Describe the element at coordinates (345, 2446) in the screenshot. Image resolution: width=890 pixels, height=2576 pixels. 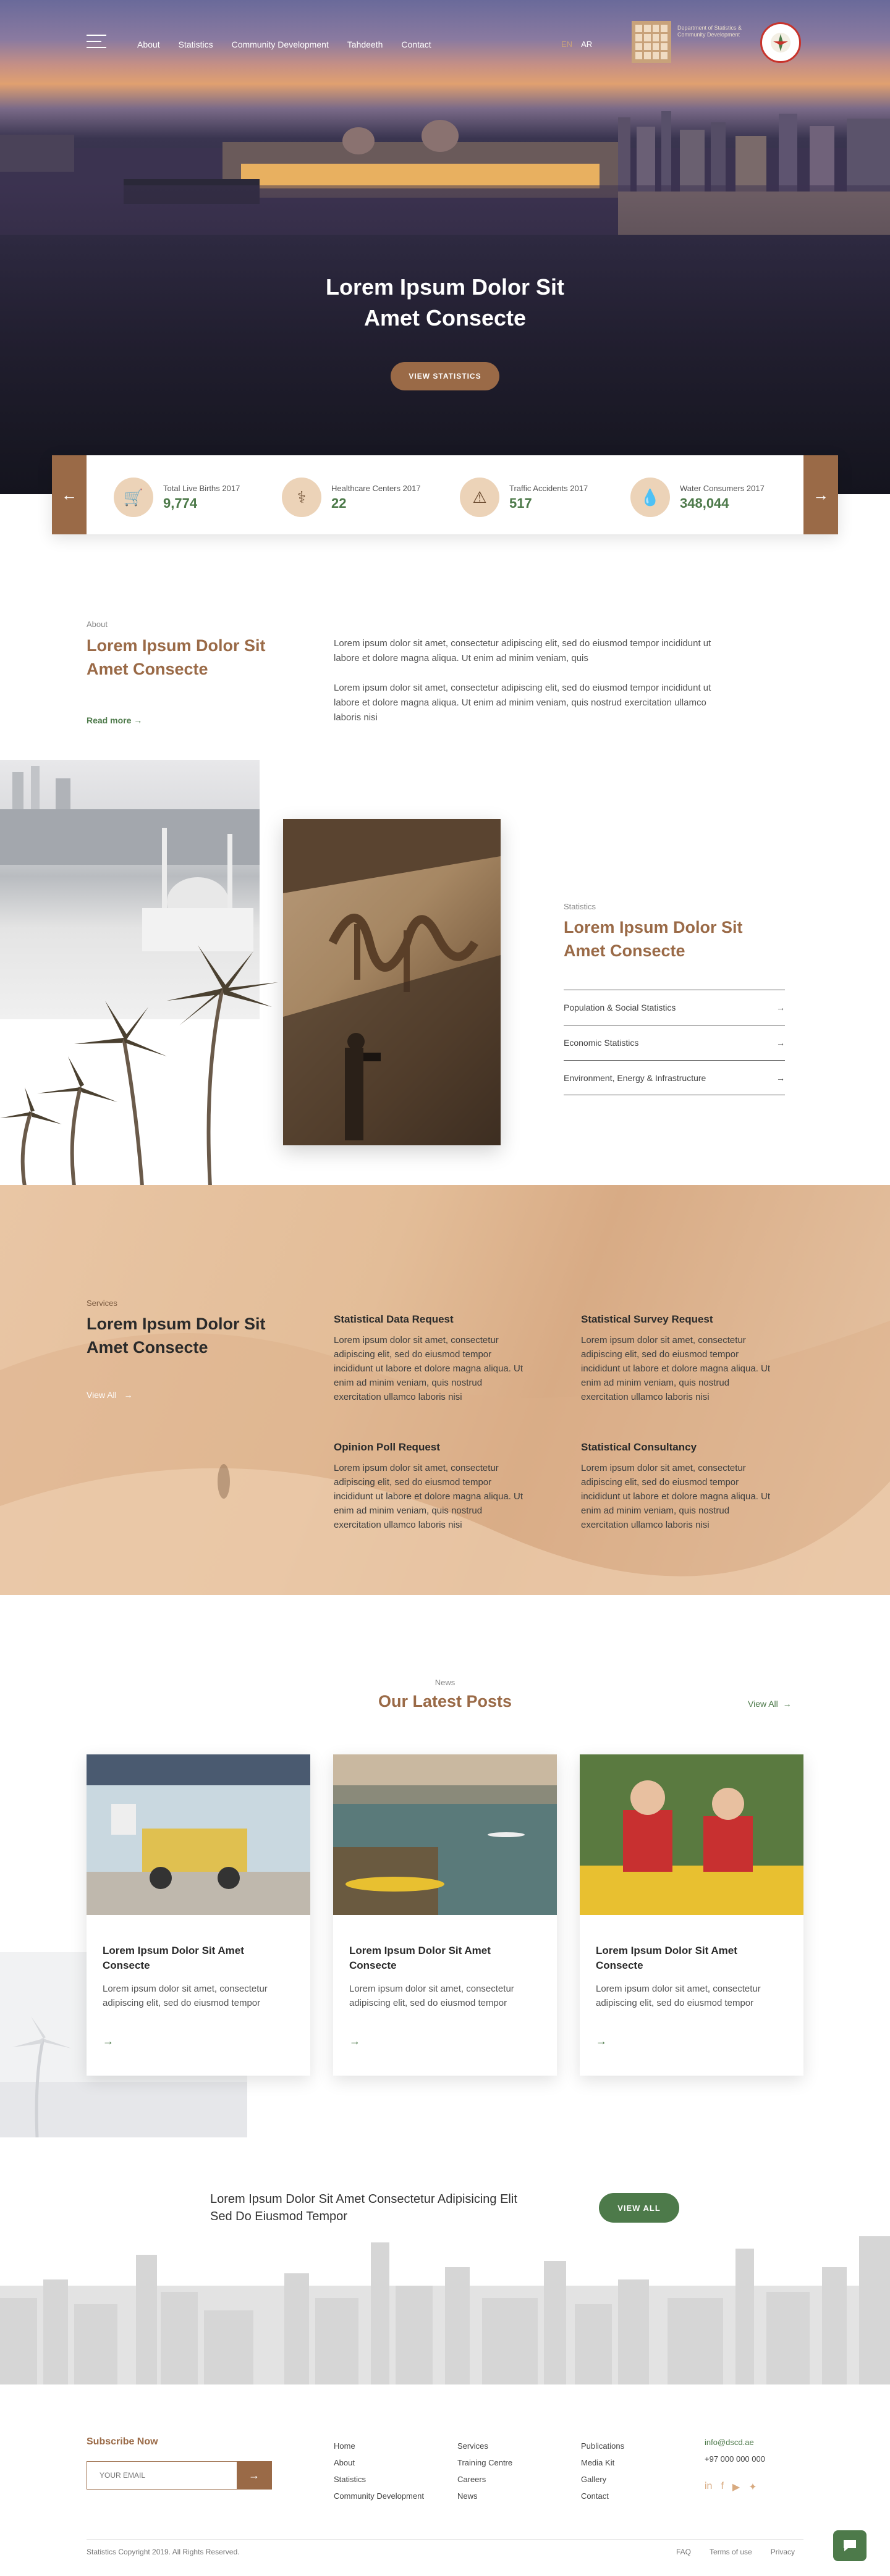
I see `footer-link: Home` at that location.